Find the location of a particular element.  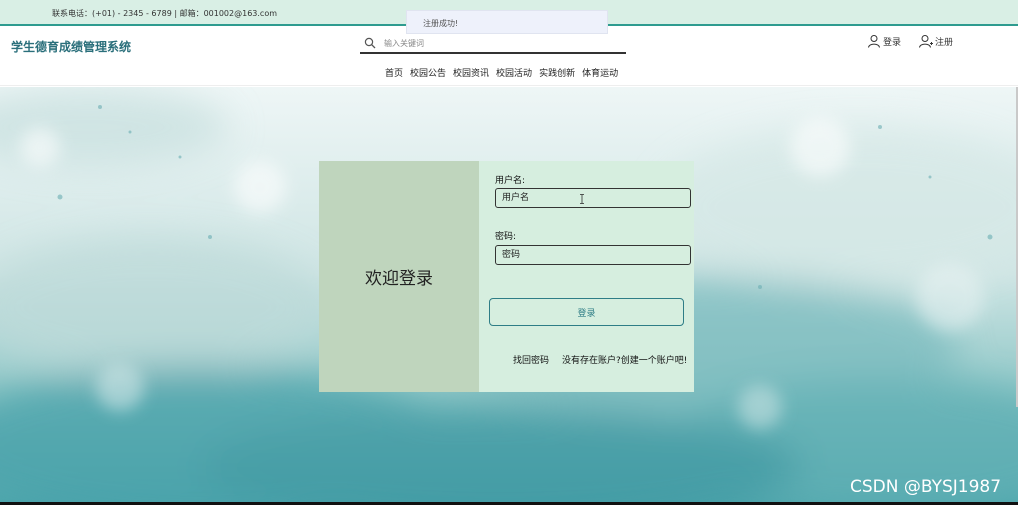

search-bar is located at coordinates (493, 44).